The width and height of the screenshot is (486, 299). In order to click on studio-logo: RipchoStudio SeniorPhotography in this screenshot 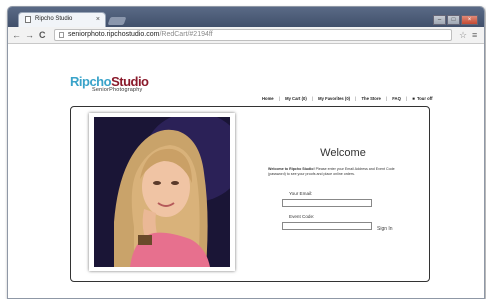, I will do `click(109, 83)`.